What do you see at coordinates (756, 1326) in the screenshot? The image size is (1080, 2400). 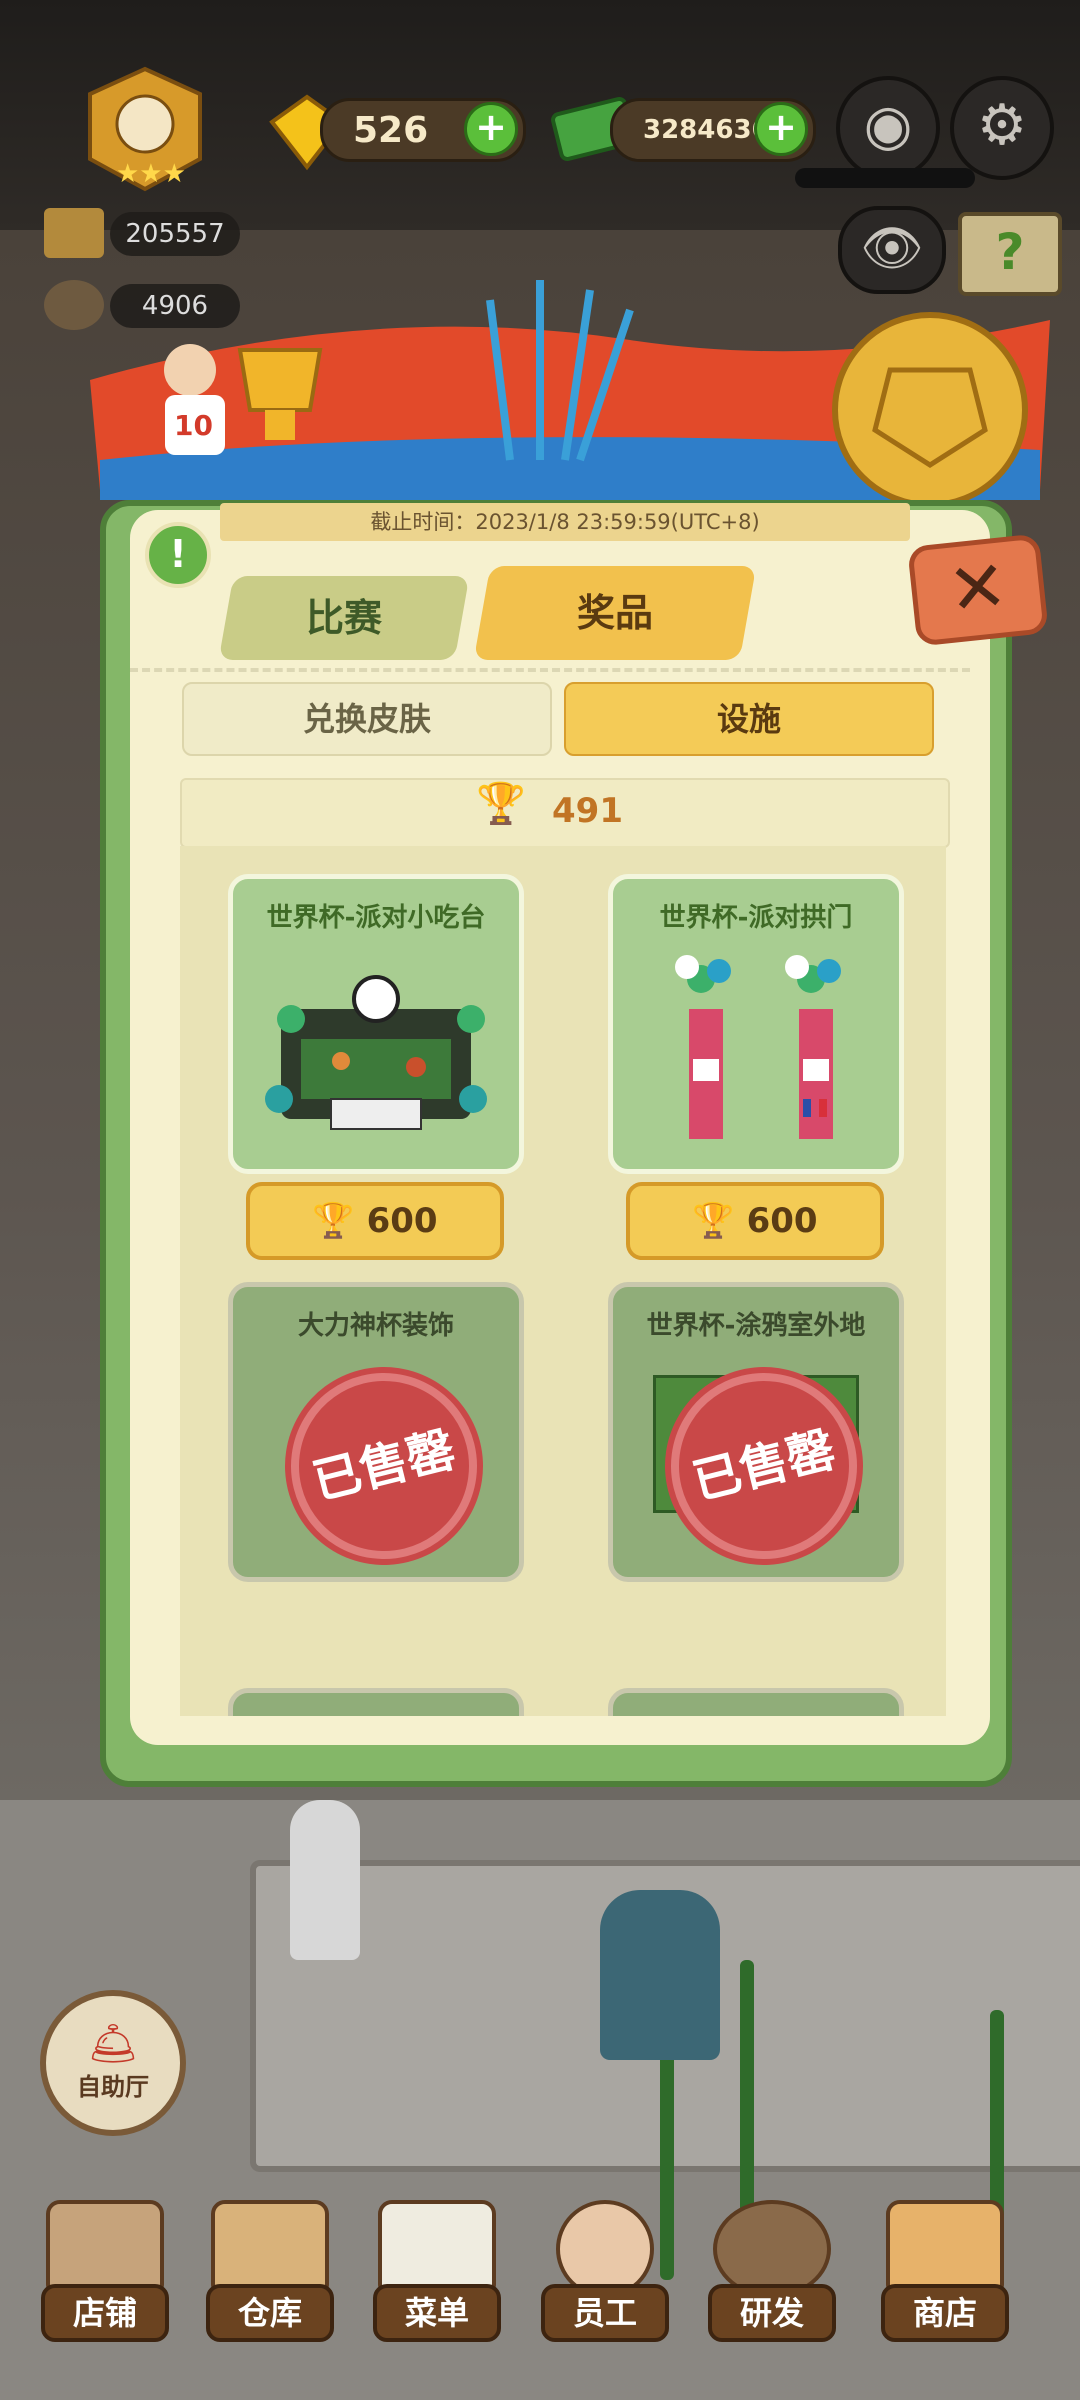 I see `prize-title: 世界杯-涂鸦室外地` at bounding box center [756, 1326].